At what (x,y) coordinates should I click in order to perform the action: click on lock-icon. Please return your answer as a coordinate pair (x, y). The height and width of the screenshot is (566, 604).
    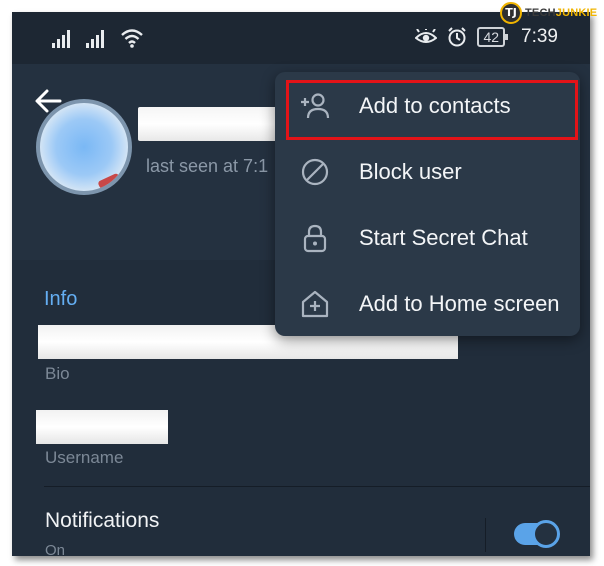
    Looking at the image, I should click on (315, 238).